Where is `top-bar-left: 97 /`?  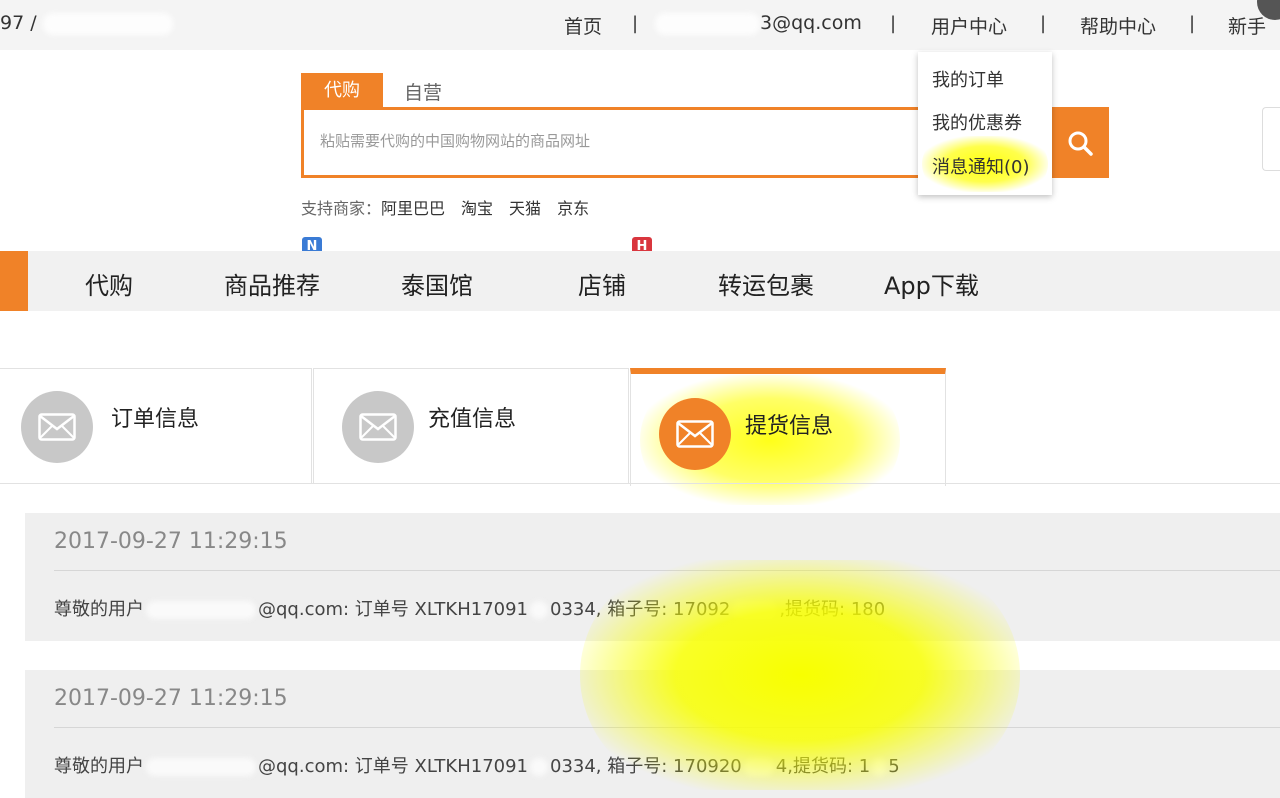
top-bar-left: 97 / is located at coordinates (86, 23).